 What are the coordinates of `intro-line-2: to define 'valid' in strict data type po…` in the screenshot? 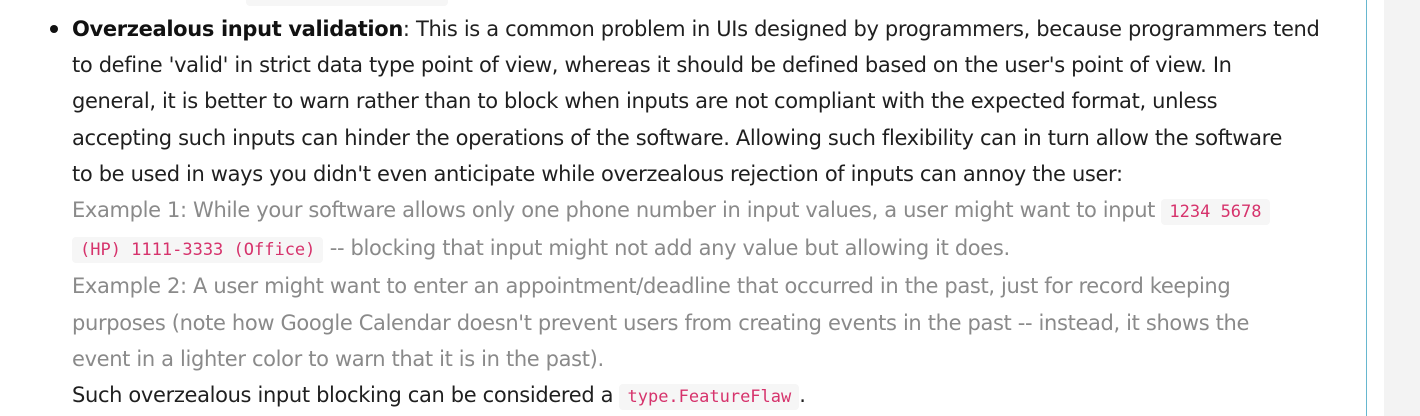 It's located at (652, 65).